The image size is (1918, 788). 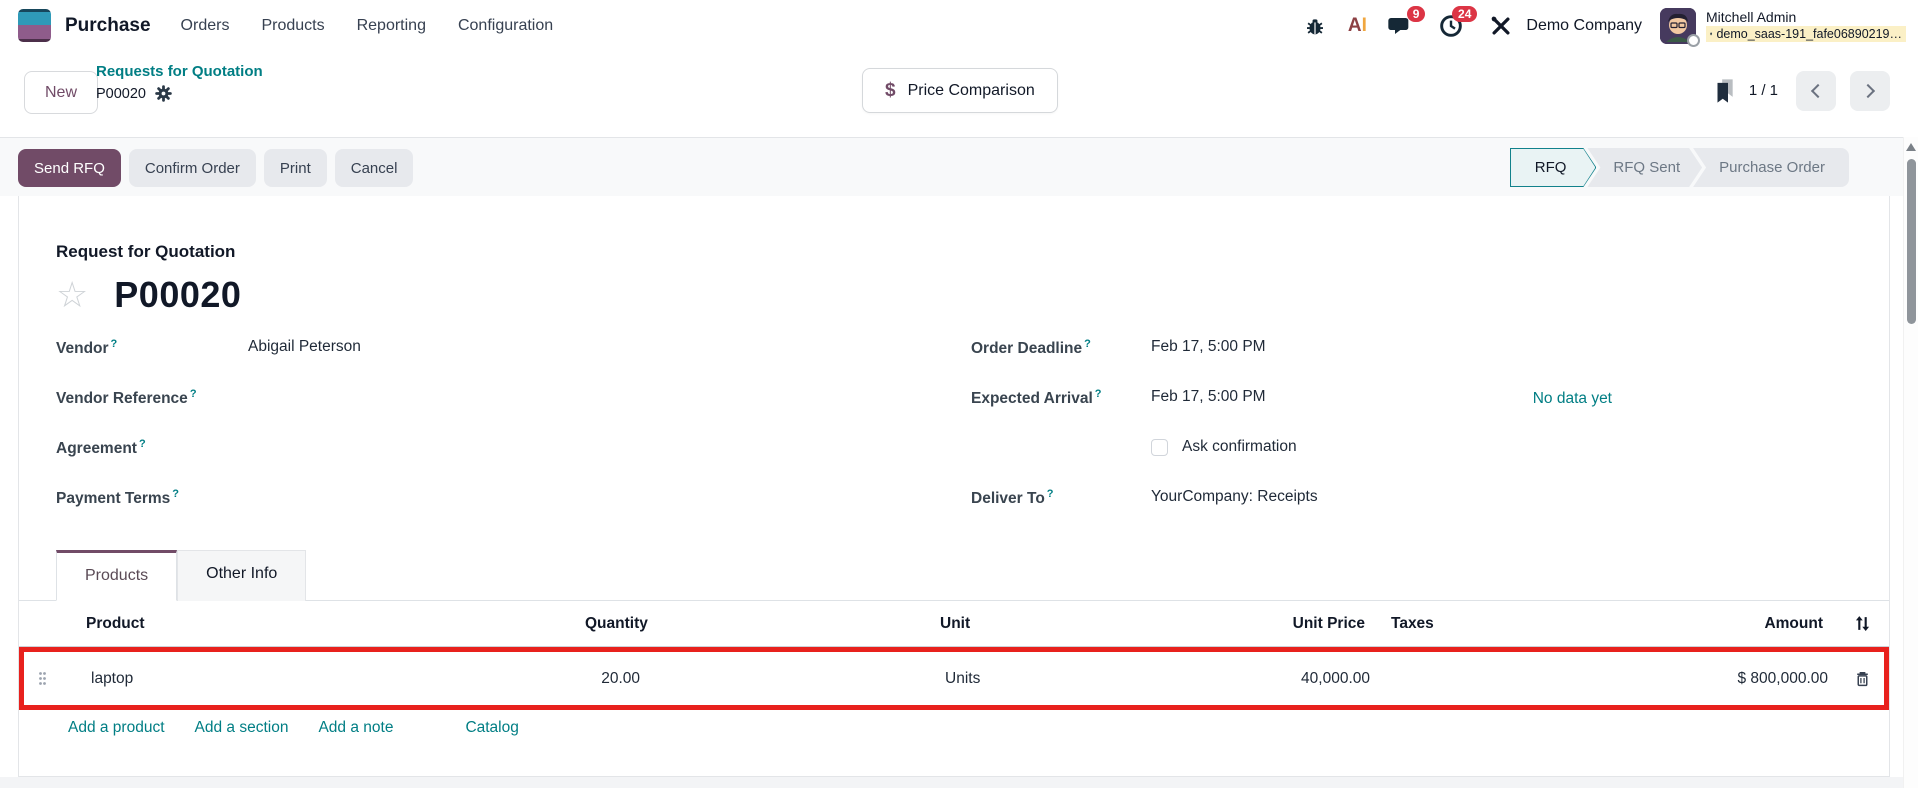 I want to click on pager-next-button, so click(x=1870, y=90).